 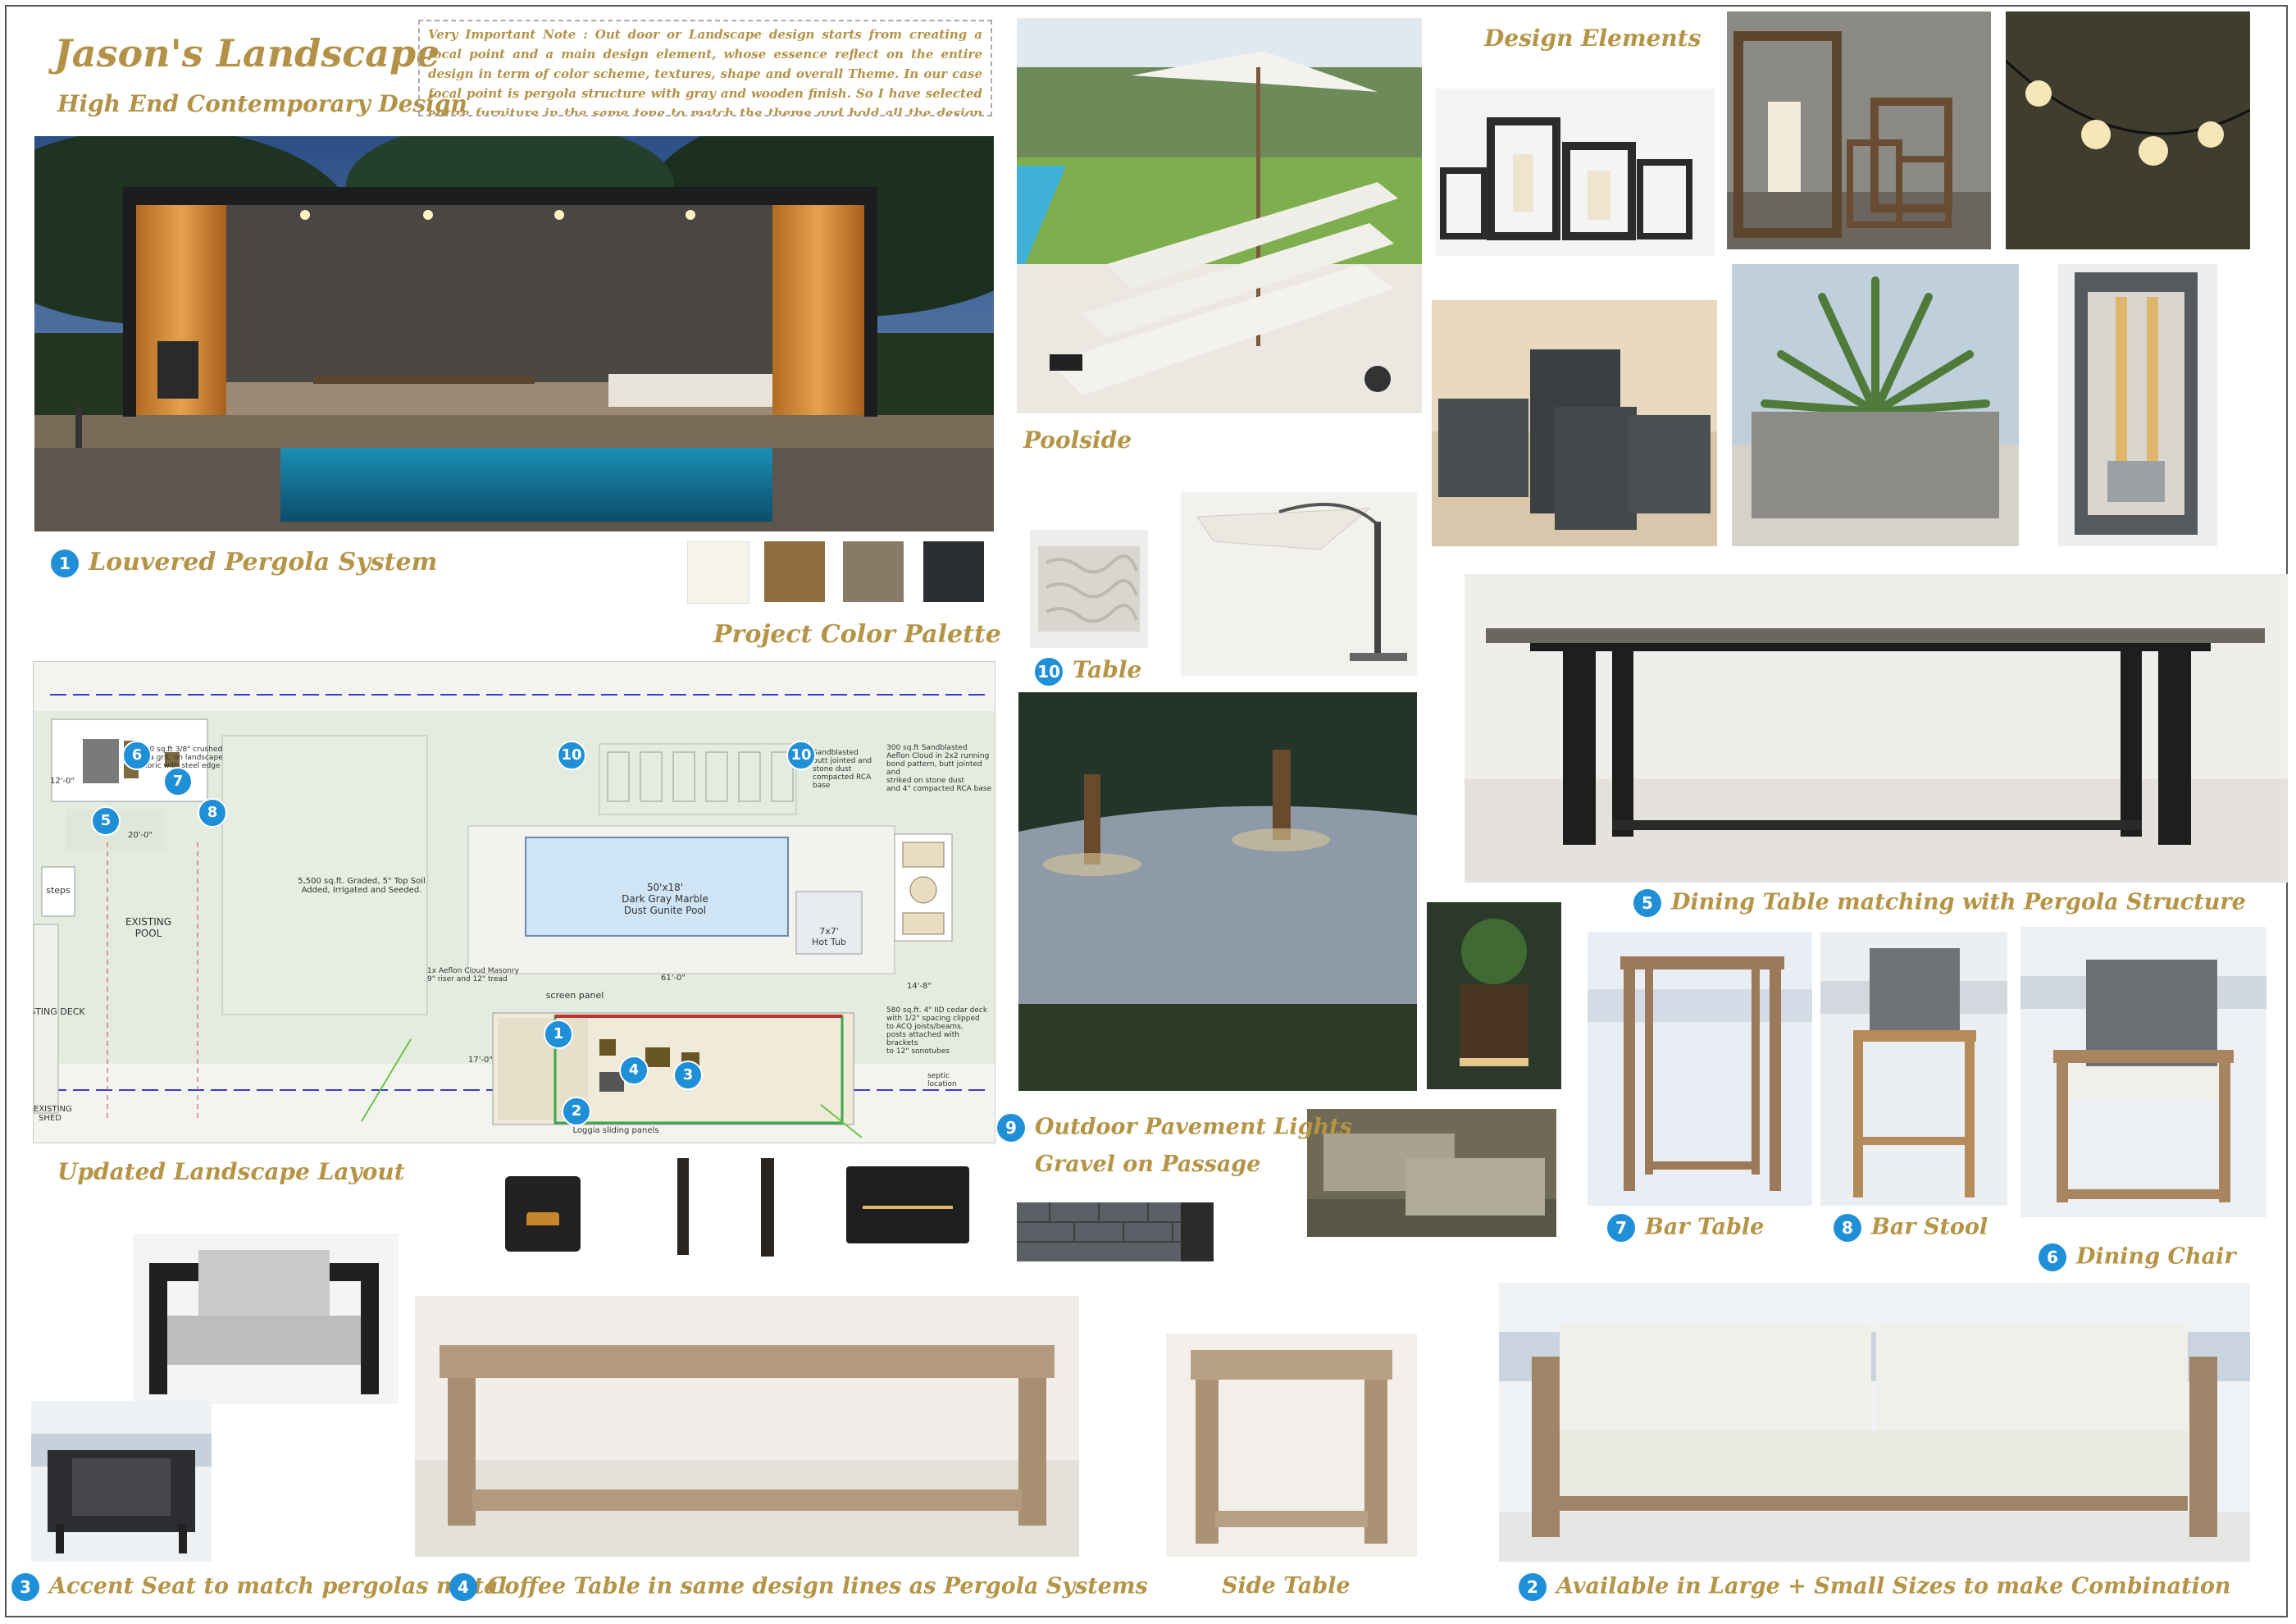 What do you see at coordinates (1533, 1587) in the screenshot?
I see `badge-2: 2` at bounding box center [1533, 1587].